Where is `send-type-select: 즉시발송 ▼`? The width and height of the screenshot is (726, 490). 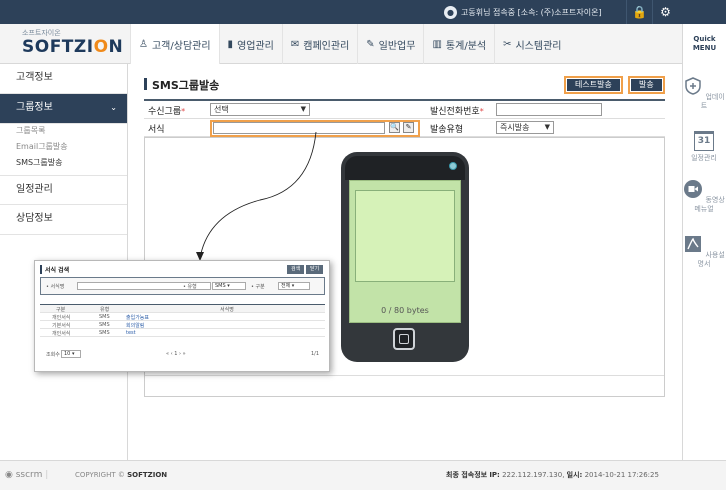
send-type-select: 즉시발송 ▼ is located at coordinates (525, 127).